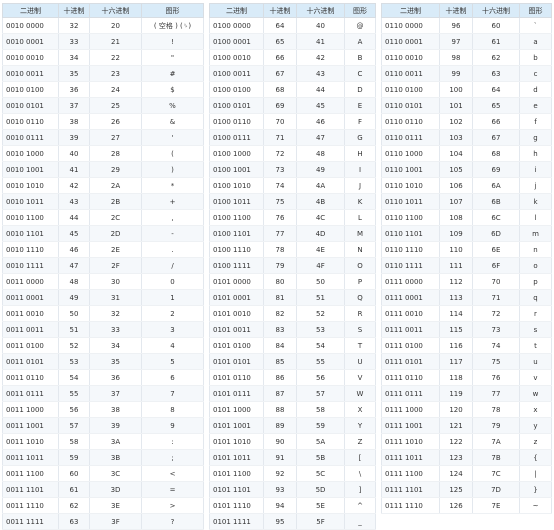 Image resolution: width=554 pixels, height=530 pixels. I want to click on hex-cell: 6E, so click(496, 249).